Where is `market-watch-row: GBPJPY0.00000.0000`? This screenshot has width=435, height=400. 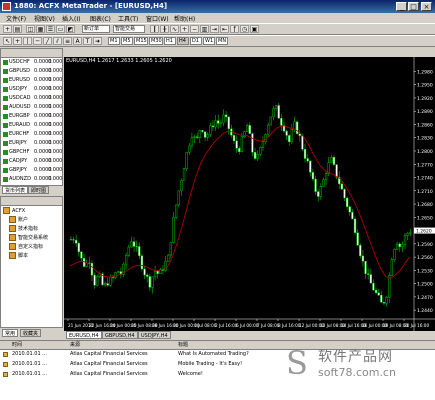
market-watch-row: GBPJPY0.00000.0000 is located at coordinates (32, 170).